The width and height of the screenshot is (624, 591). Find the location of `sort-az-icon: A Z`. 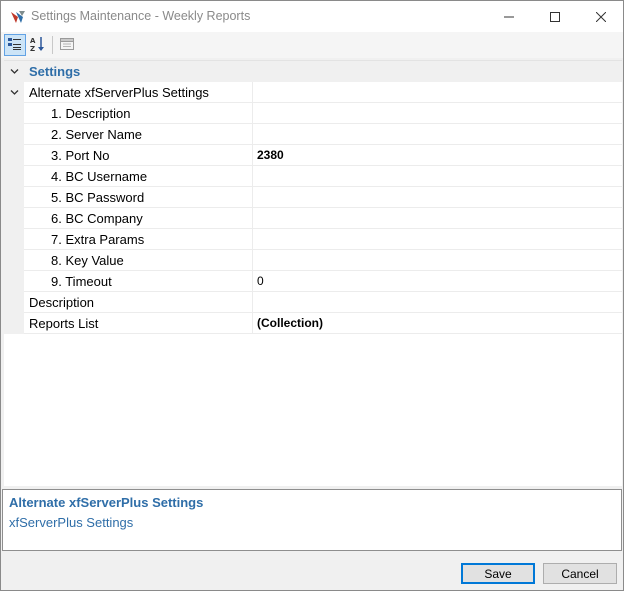

sort-az-icon: A Z is located at coordinates (38, 45).